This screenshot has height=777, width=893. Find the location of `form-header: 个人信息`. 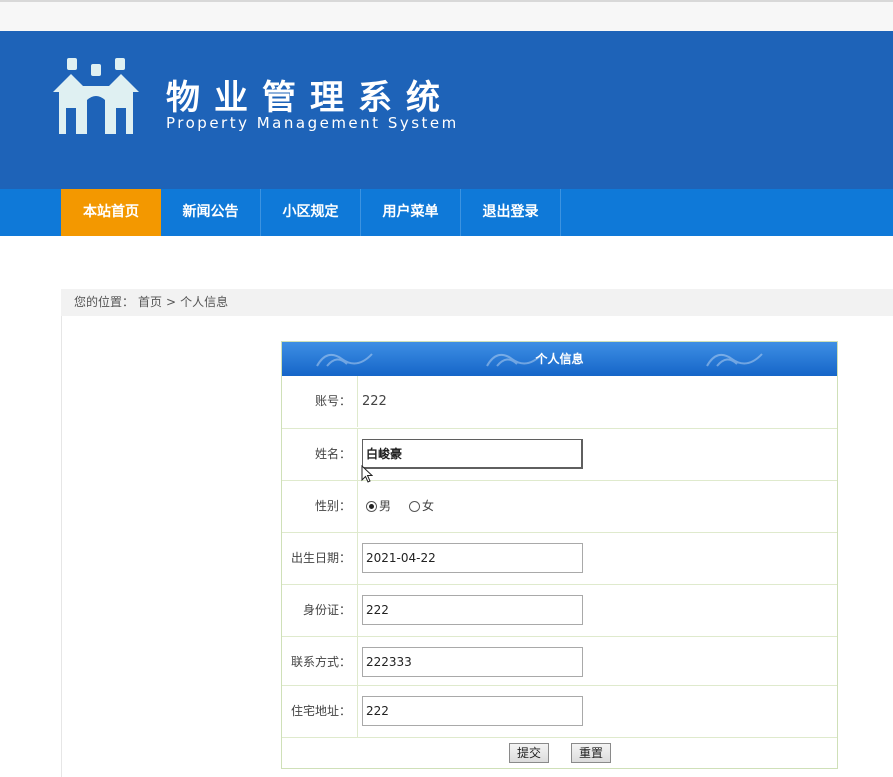

form-header: 个人信息 is located at coordinates (559, 359).